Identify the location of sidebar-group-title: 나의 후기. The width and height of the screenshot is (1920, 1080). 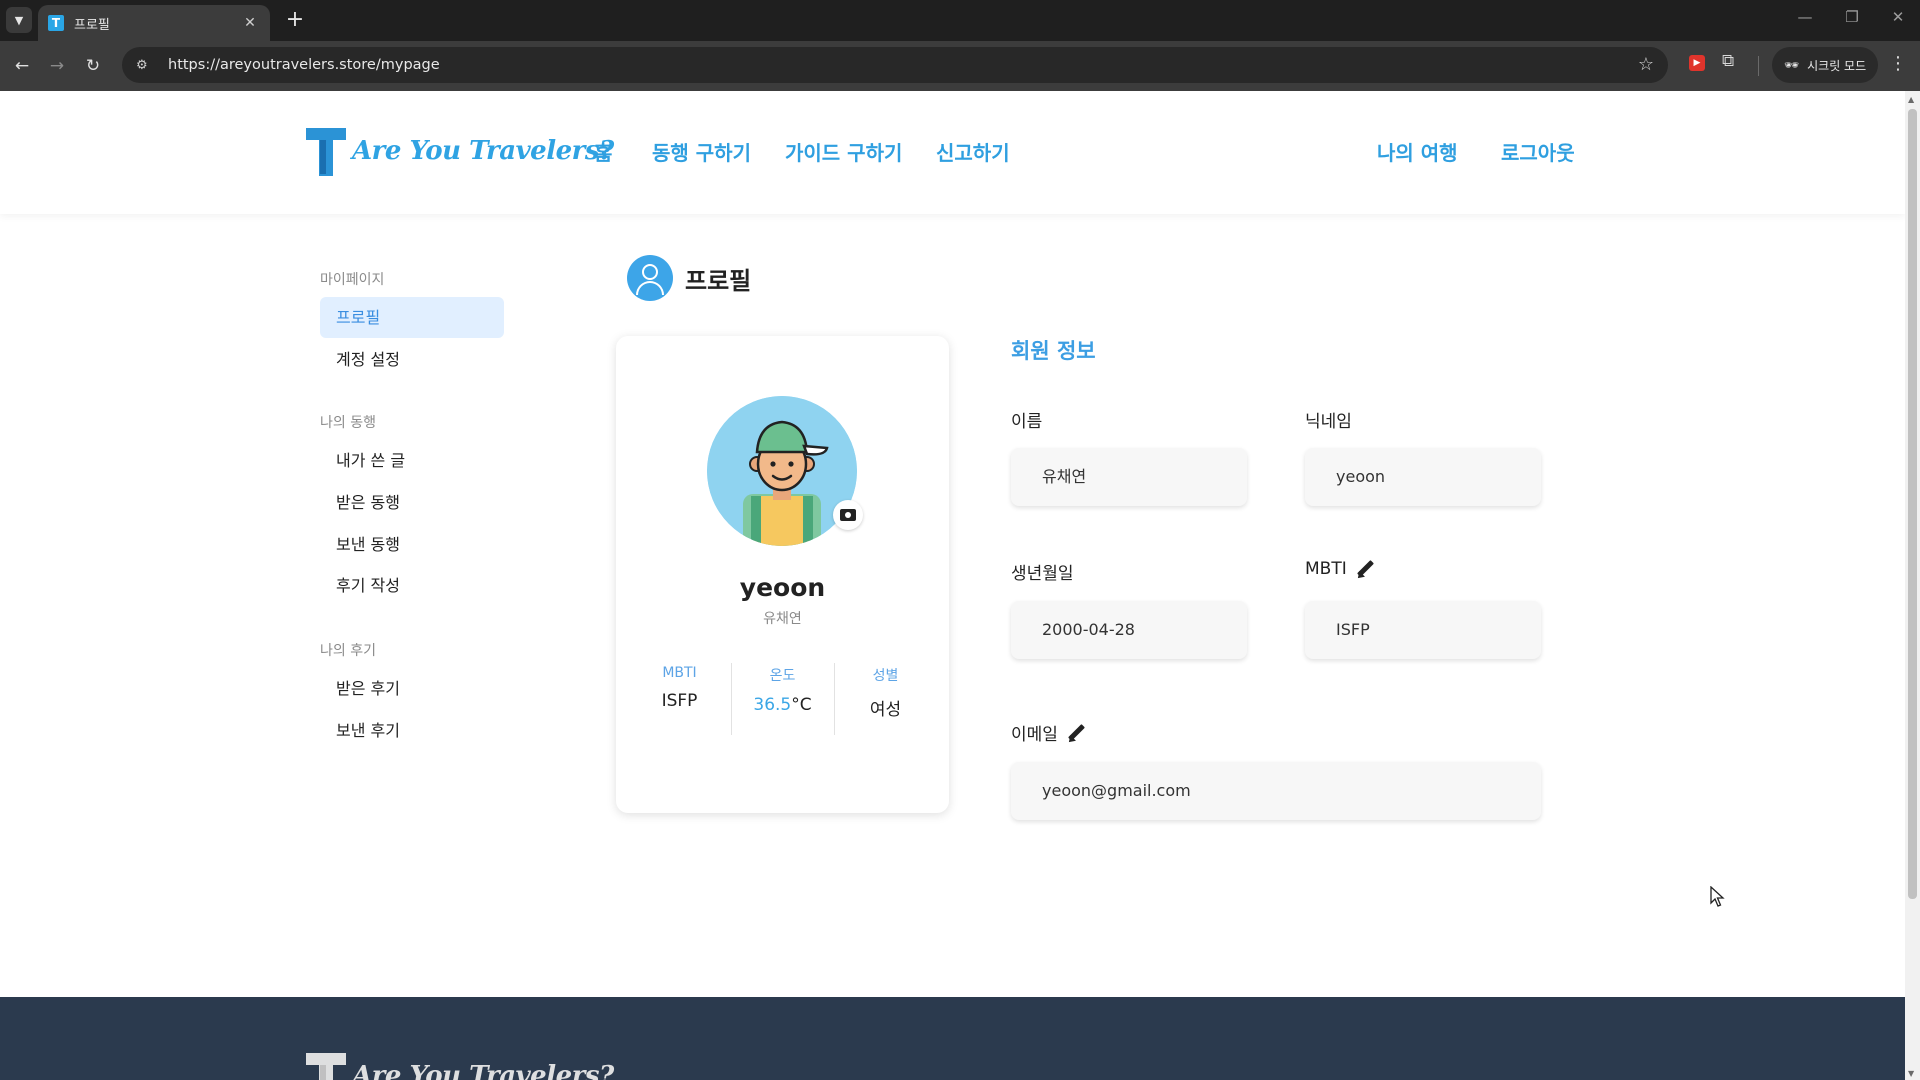
(348, 651).